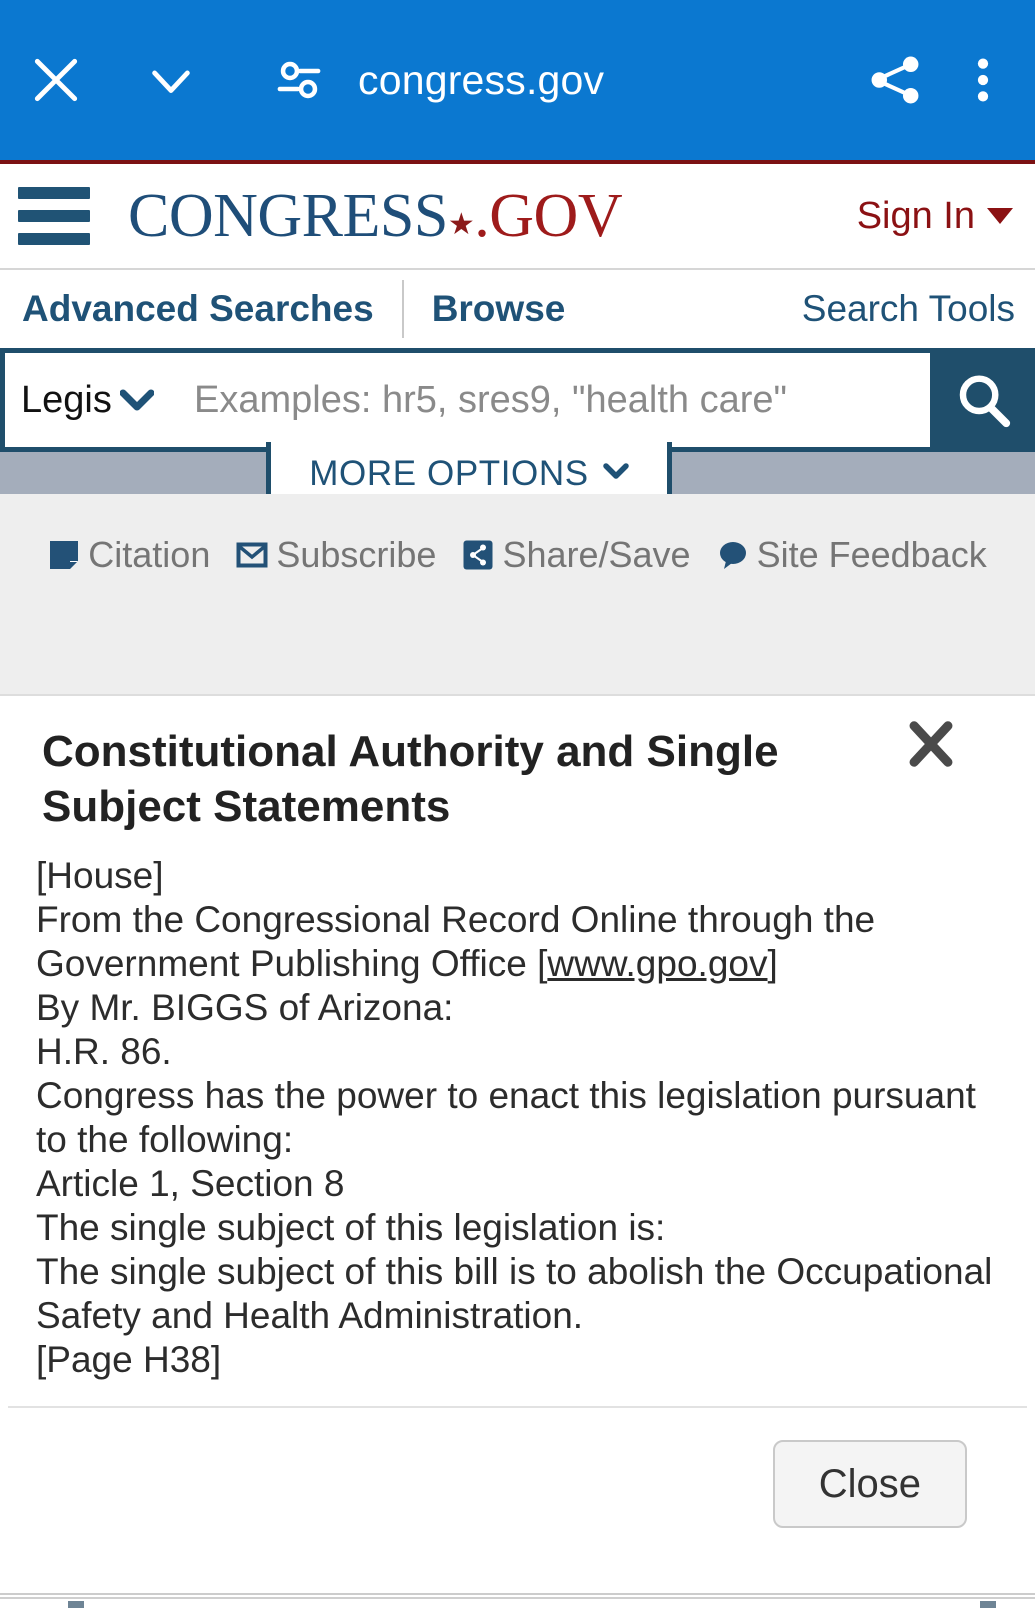 Image resolution: width=1035 pixels, height=1608 pixels. I want to click on browser-toolbar: congress.gov, so click(517, 80).